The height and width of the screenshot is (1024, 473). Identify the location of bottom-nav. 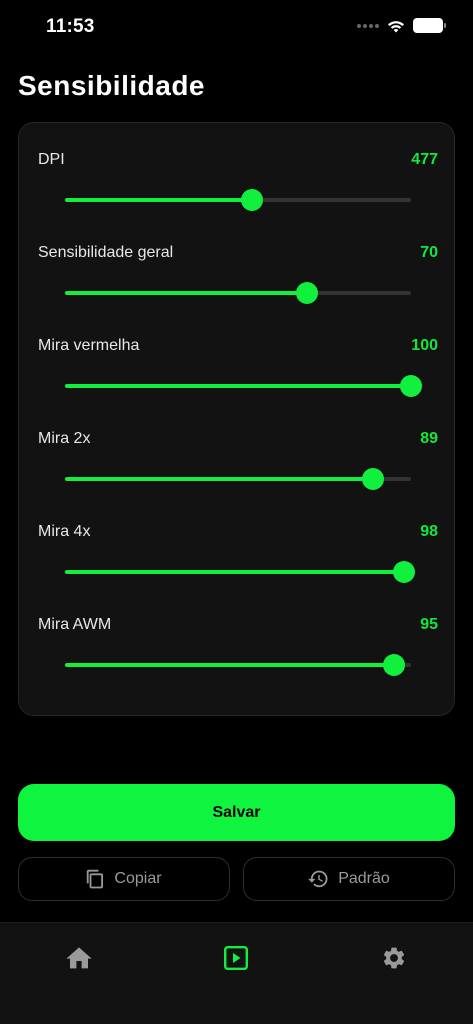
(236, 973).